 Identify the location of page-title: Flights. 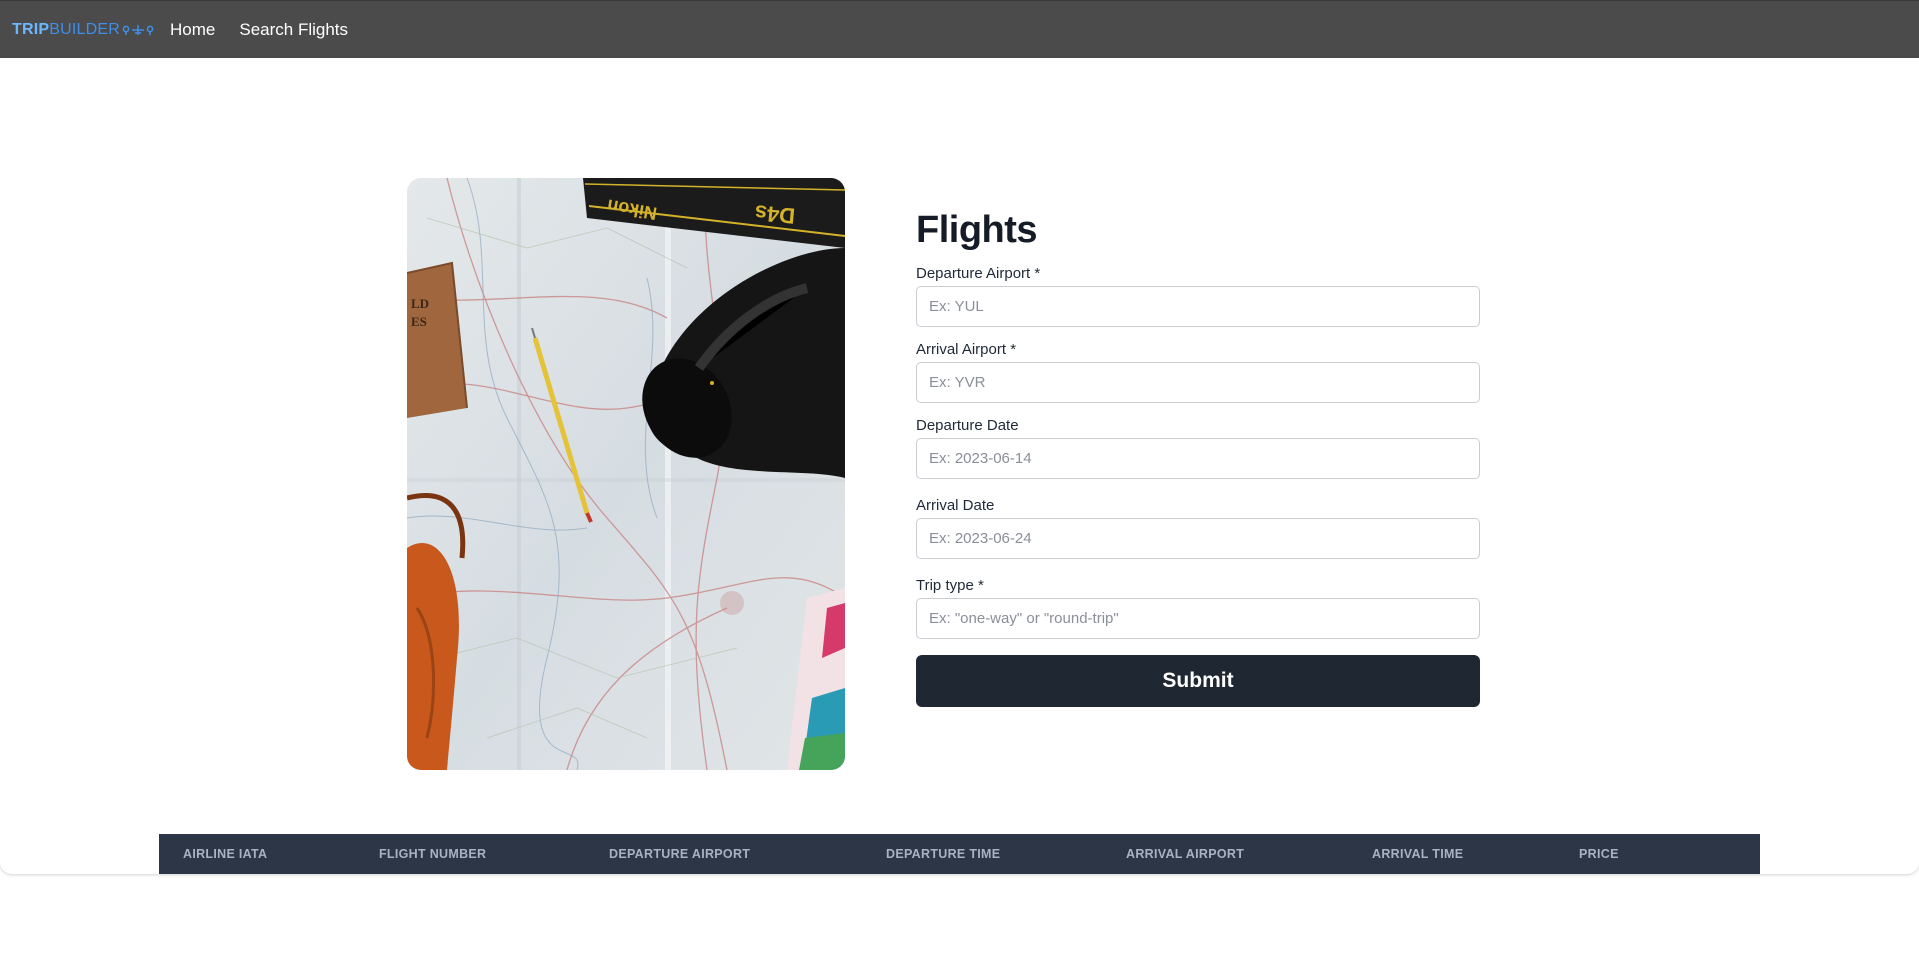
(977, 230).